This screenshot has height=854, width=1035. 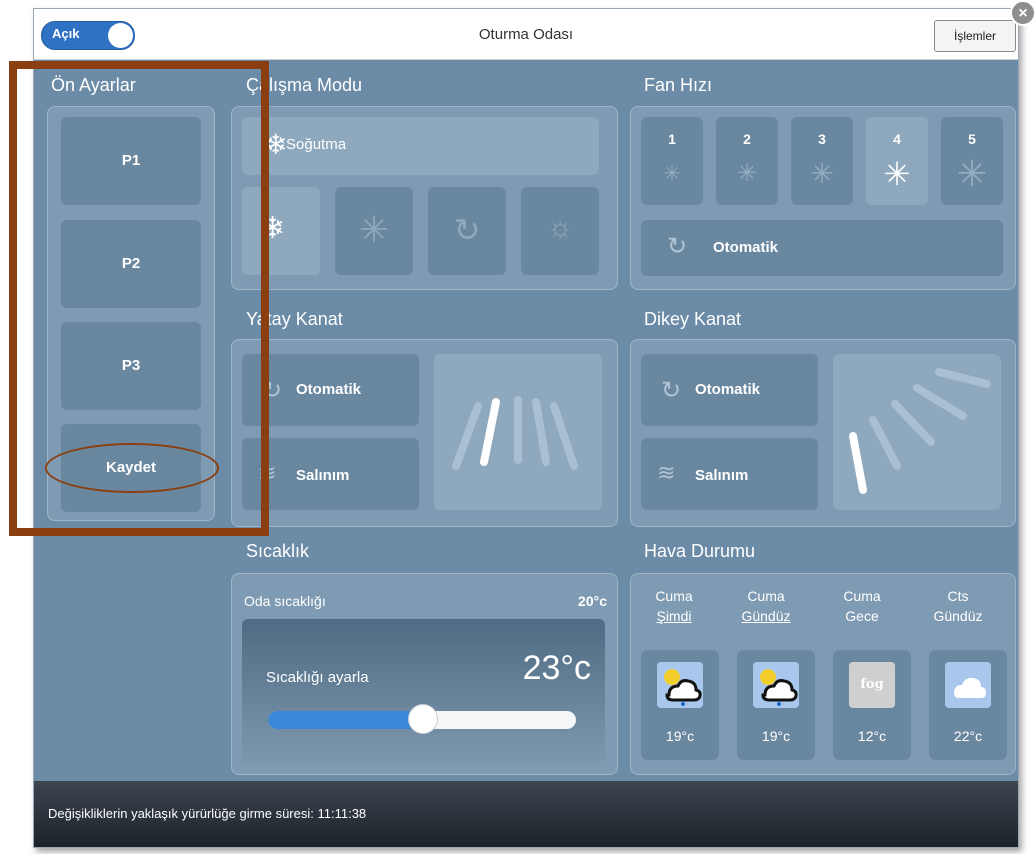 What do you see at coordinates (285, 601) in the screenshot?
I see `room-temperature-label: Oda sıcaklığı` at bounding box center [285, 601].